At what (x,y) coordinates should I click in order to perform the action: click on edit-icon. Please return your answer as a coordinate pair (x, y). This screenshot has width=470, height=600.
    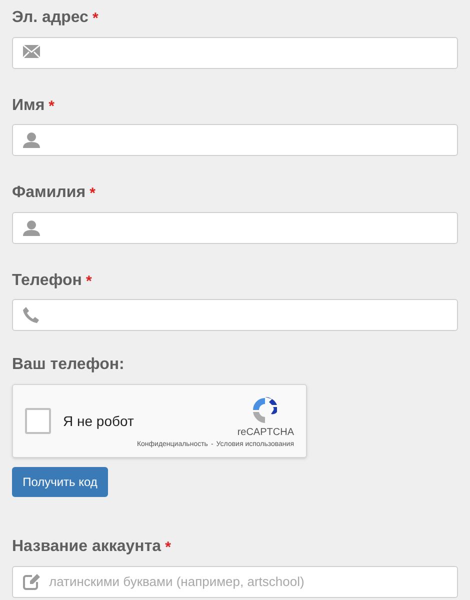
    Looking at the image, I should click on (31, 582).